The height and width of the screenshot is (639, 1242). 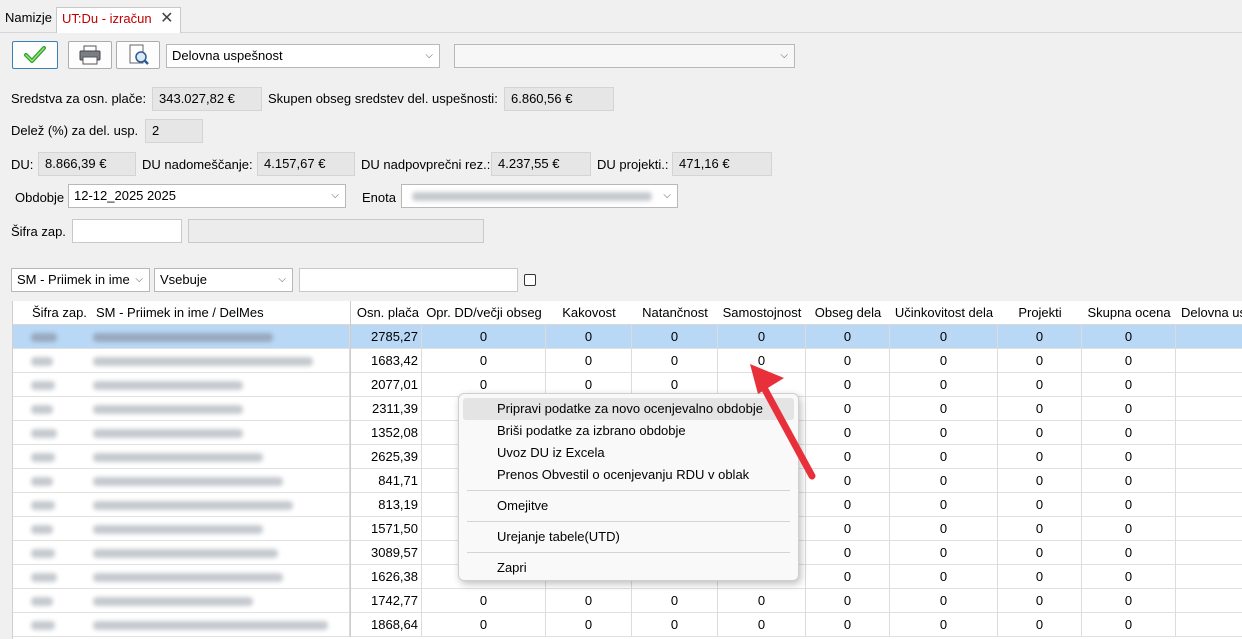 I want to click on mode-select: Delovna uspešnost ⌵, so click(x=303, y=56).